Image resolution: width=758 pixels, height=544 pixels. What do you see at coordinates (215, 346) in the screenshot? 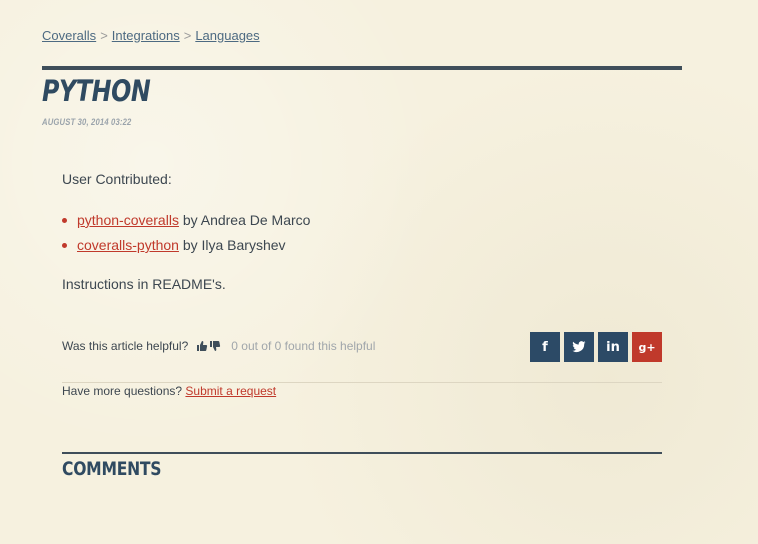
I see `thumbs-down-icon` at bounding box center [215, 346].